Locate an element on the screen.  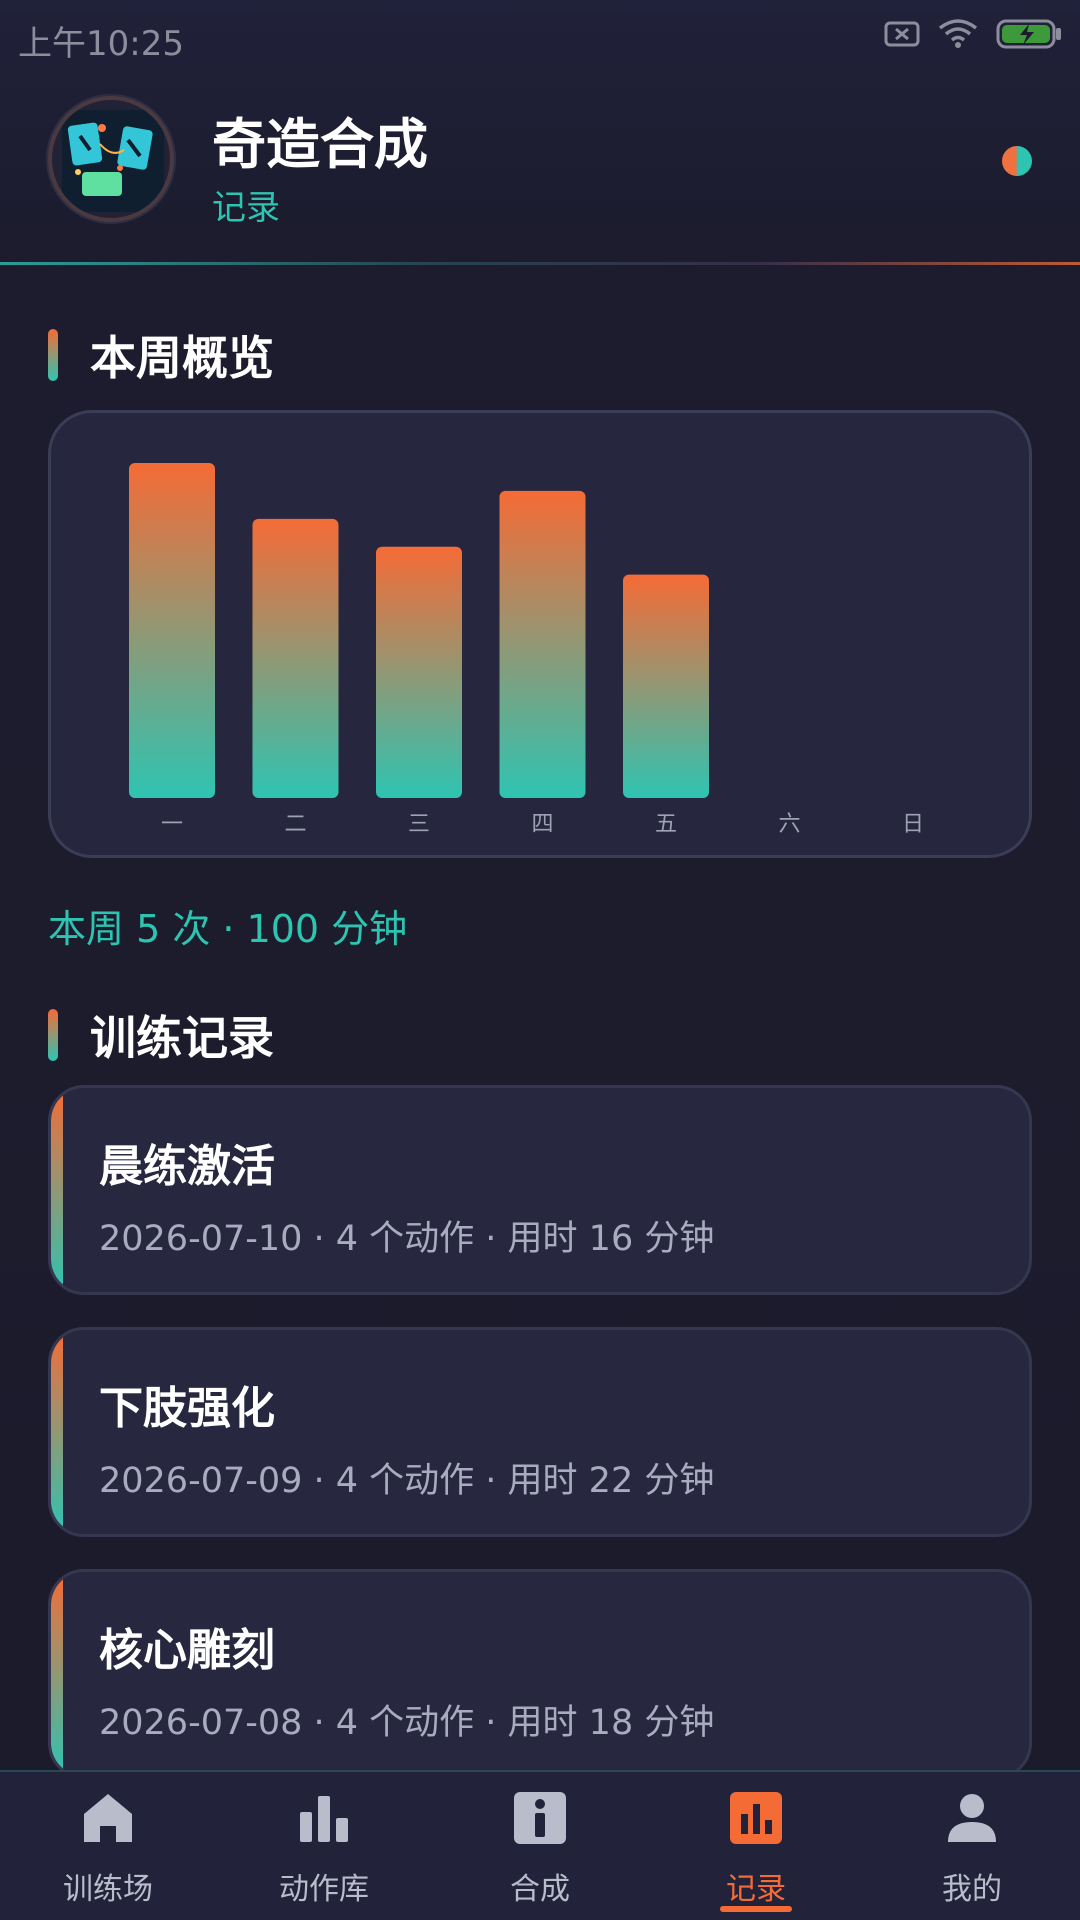
nav-label: 记录 is located at coordinates (756, 1889).